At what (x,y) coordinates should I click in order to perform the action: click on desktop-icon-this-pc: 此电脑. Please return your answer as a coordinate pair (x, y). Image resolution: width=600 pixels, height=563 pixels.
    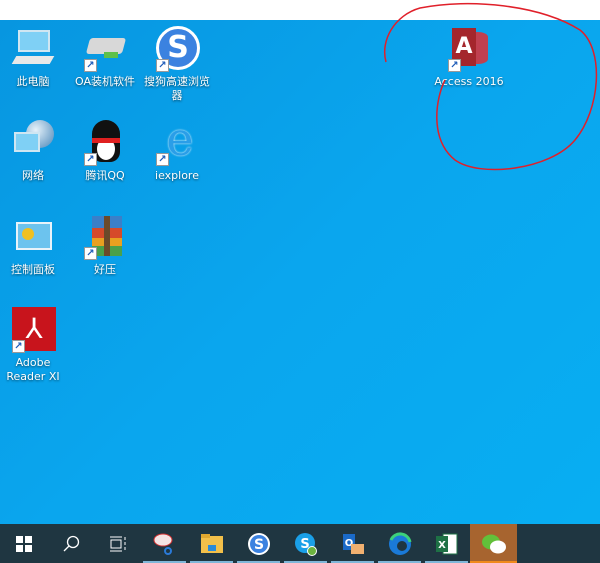
    Looking at the image, I should click on (34, 57).